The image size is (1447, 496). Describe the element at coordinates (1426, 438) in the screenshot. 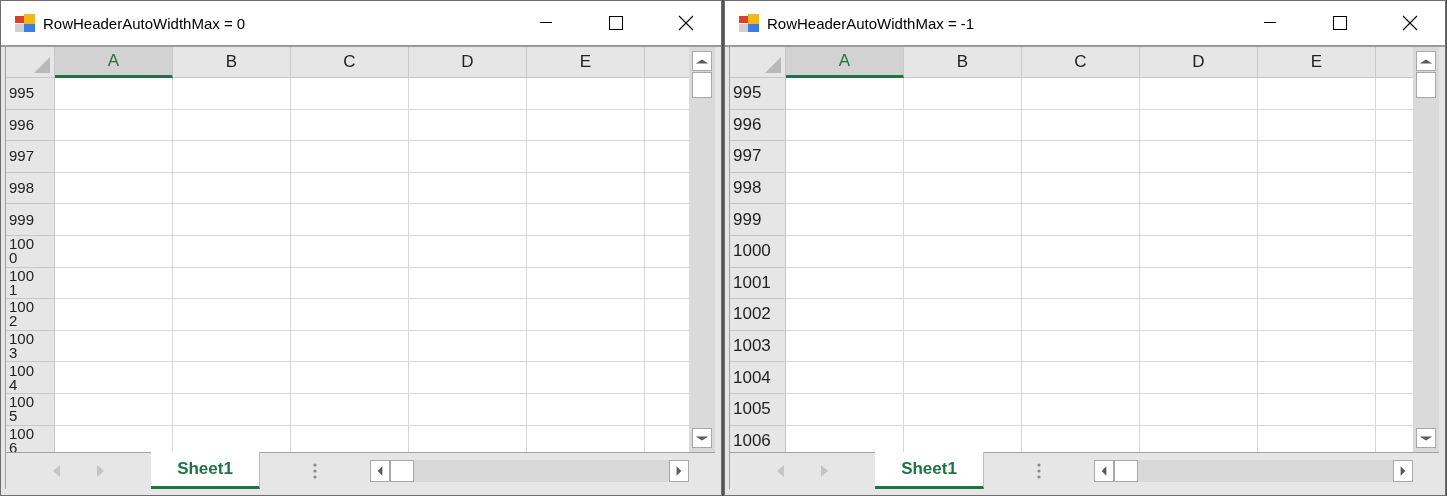

I see `scroll-down-button` at that location.